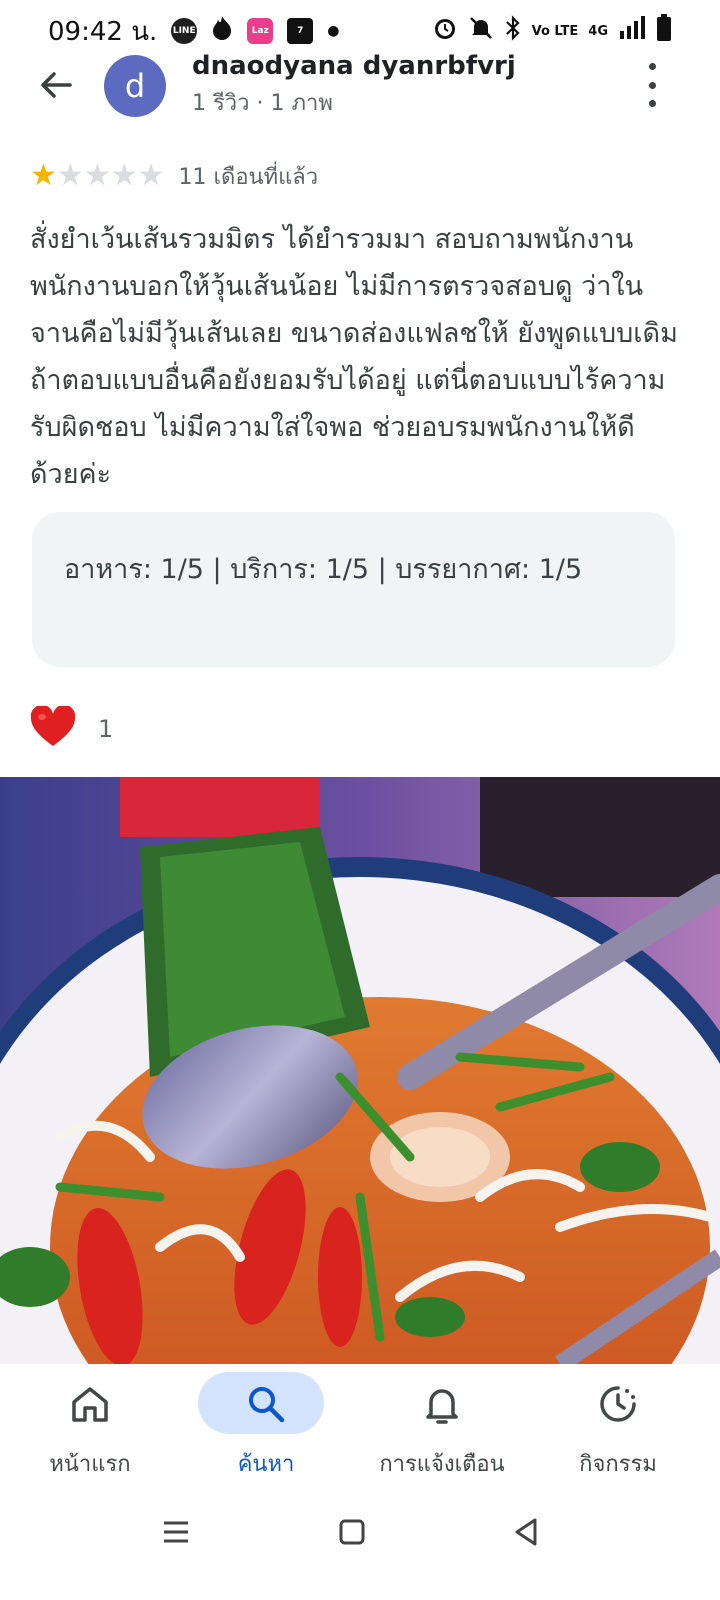  I want to click on line-app-icon: LINE, so click(184, 31).